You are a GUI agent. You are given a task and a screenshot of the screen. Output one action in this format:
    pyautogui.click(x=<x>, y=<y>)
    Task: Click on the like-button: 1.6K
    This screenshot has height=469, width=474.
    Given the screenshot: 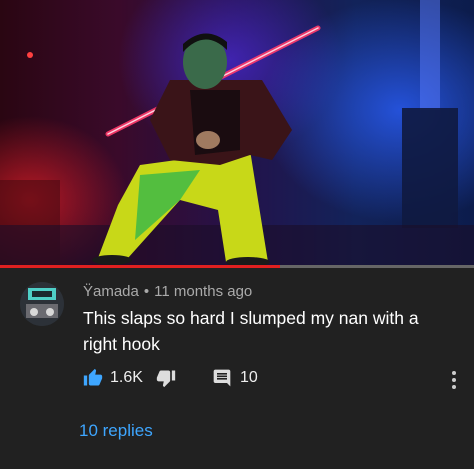 What is the action you would take?
    pyautogui.click(x=113, y=378)
    